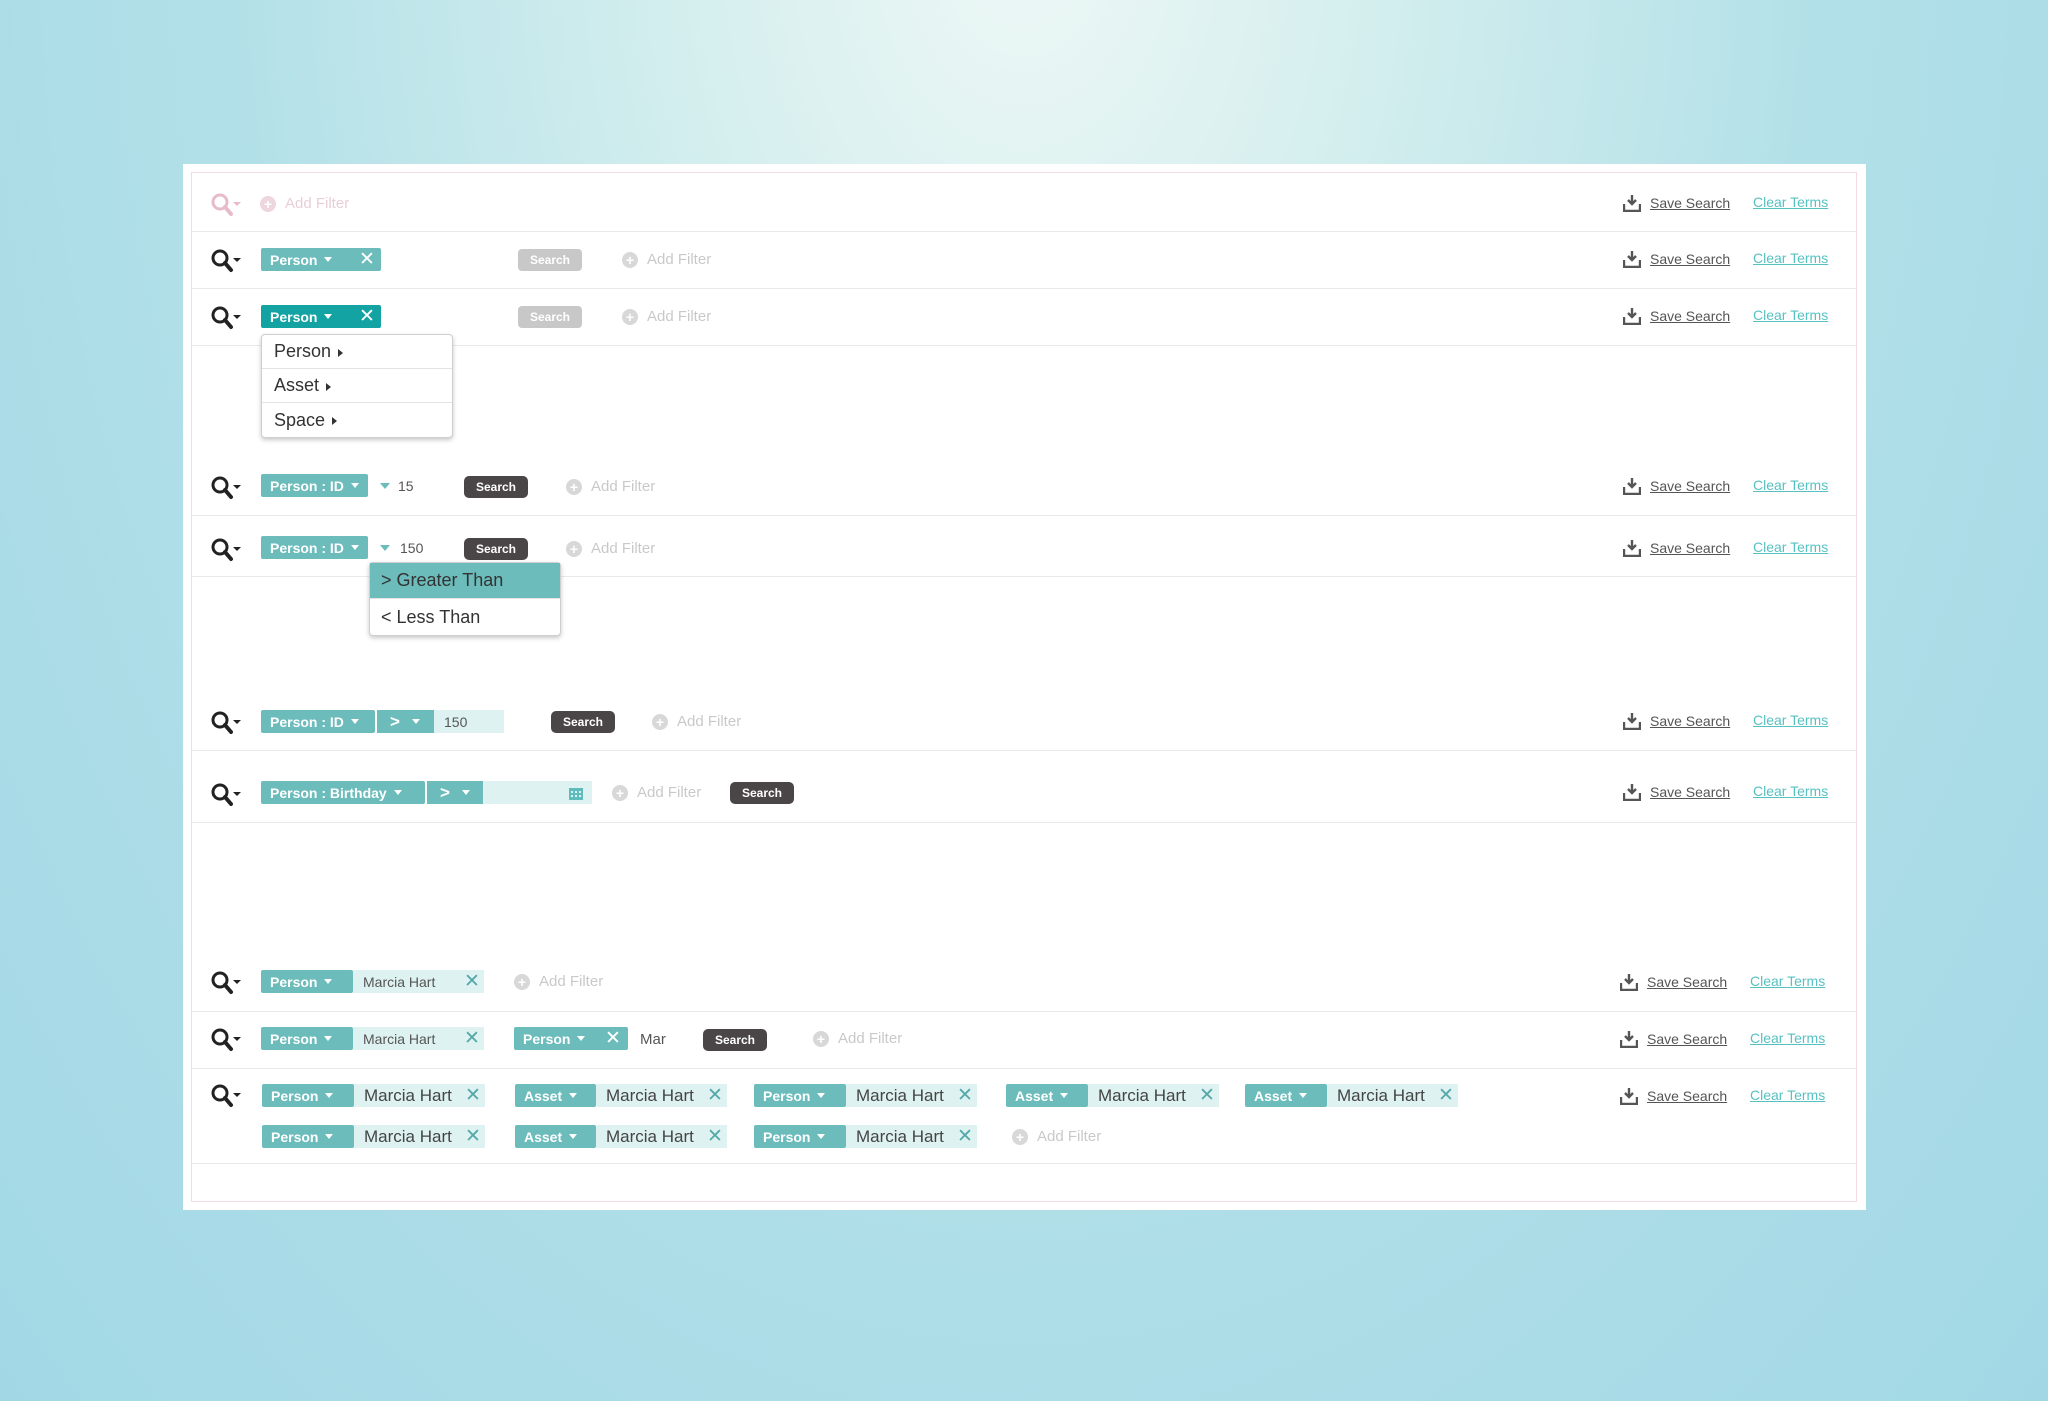 The image size is (2048, 1401). I want to click on multi-tag-type-4: Asset, so click(1047, 1095).